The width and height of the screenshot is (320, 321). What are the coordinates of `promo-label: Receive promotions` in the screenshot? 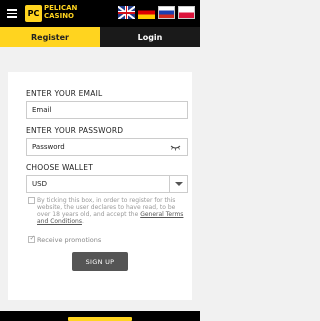 It's located at (69, 240).